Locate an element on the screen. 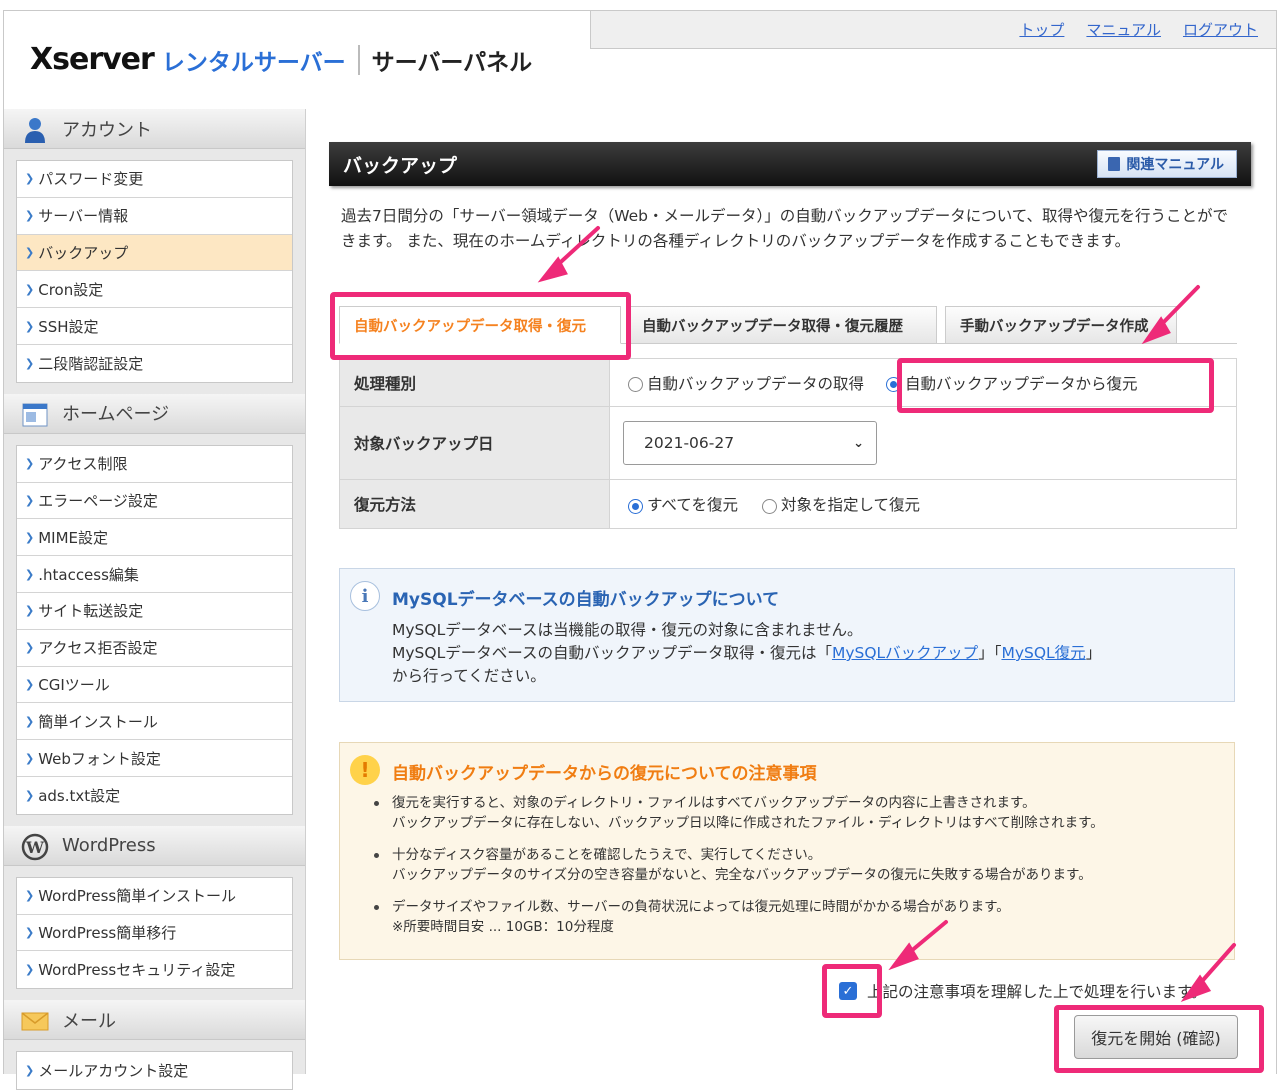 The height and width of the screenshot is (1090, 1280). info-icon: i is located at coordinates (365, 596).